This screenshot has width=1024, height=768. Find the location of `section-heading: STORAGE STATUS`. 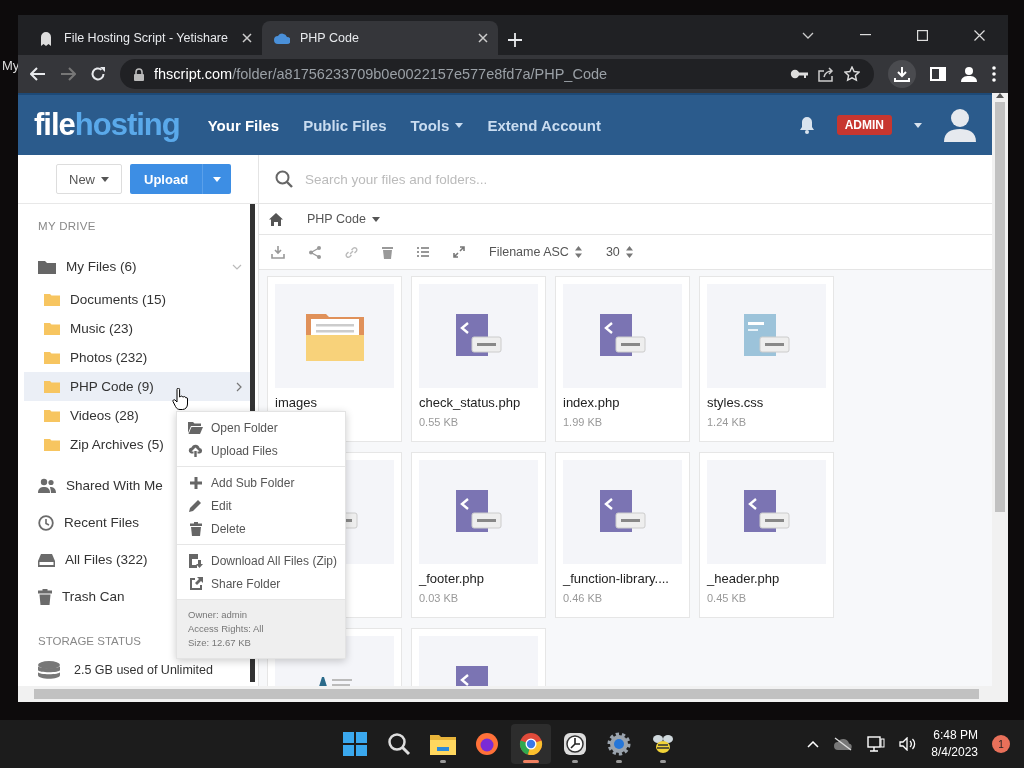

section-heading: STORAGE STATUS is located at coordinates (89, 641).